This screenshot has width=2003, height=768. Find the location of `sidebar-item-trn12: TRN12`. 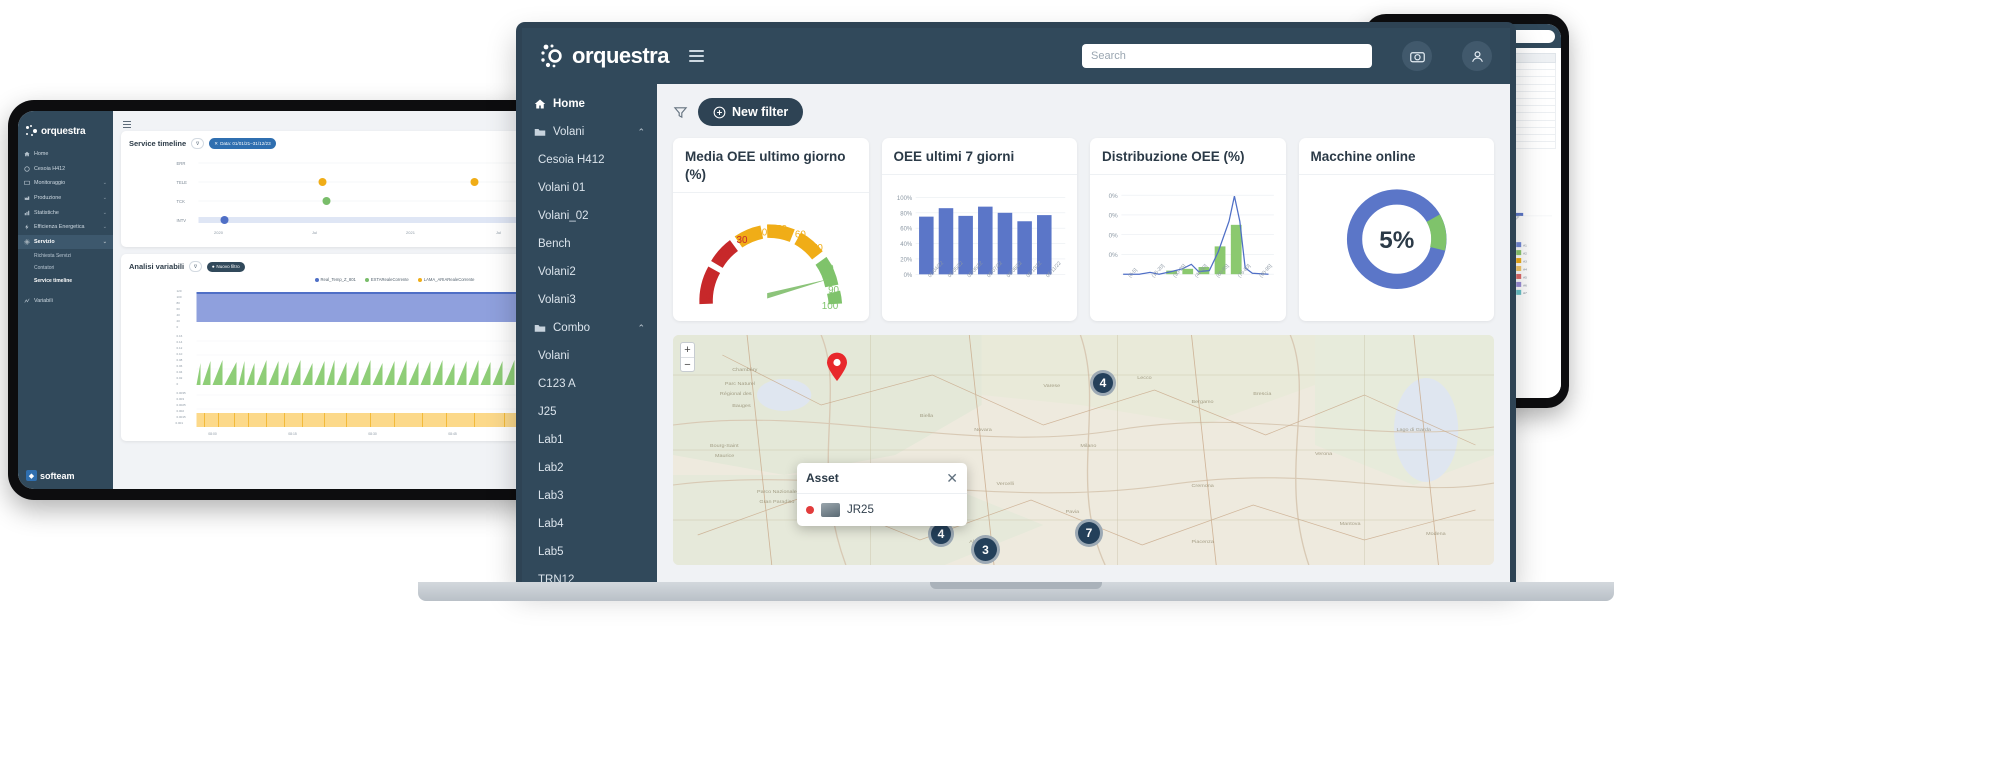

sidebar-item-trn12: TRN12 is located at coordinates (589, 574).